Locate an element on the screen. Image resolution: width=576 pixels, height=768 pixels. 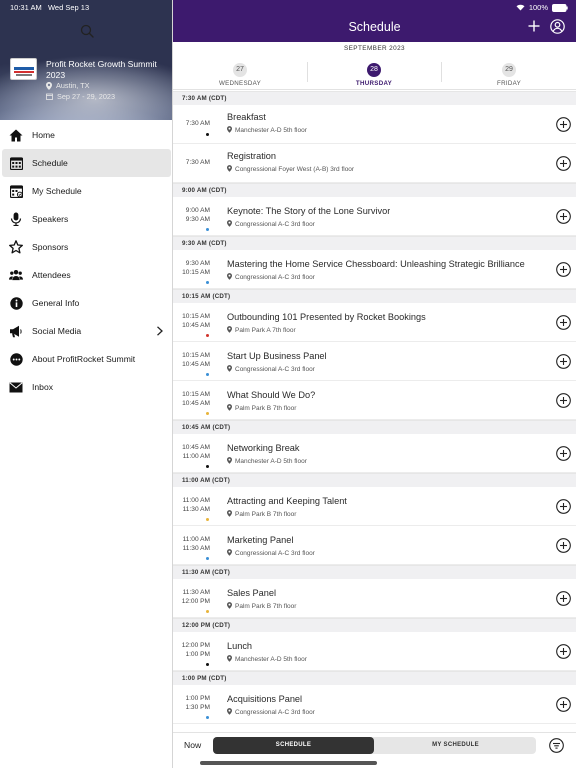
session-row: 7:30 AM Breakfast Manchester A-D 5th floor is located at coordinates (374, 124).